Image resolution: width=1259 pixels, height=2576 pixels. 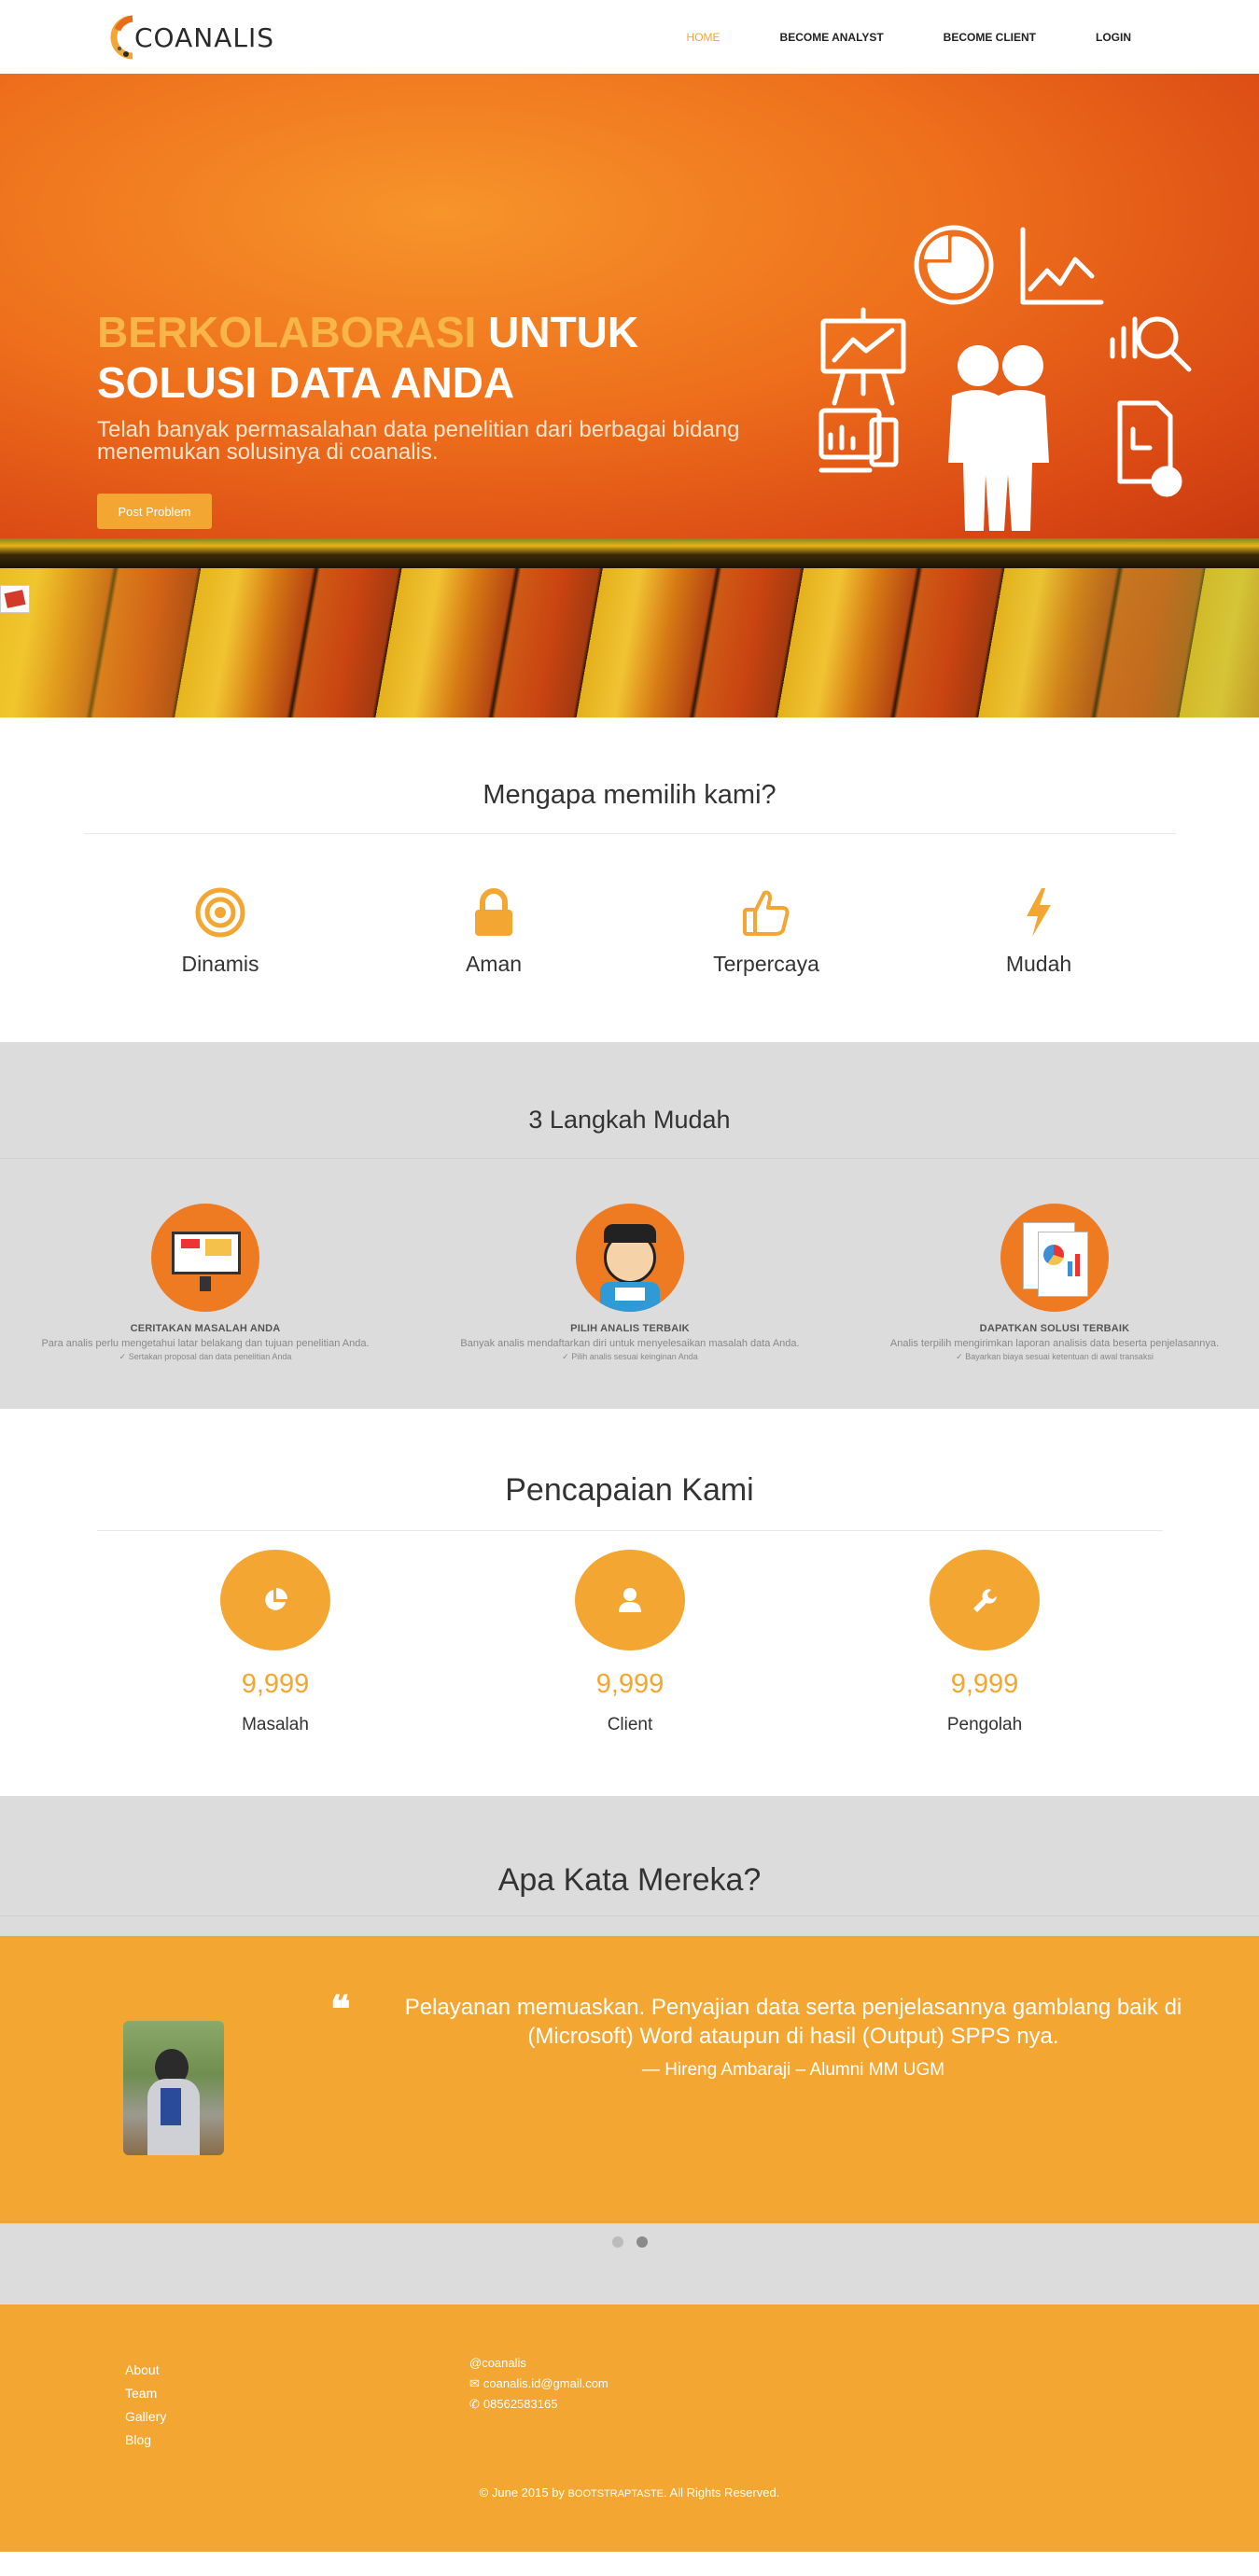 What do you see at coordinates (630, 1328) in the screenshot?
I see `step-title: PILIH ANALIS TERBAIK` at bounding box center [630, 1328].